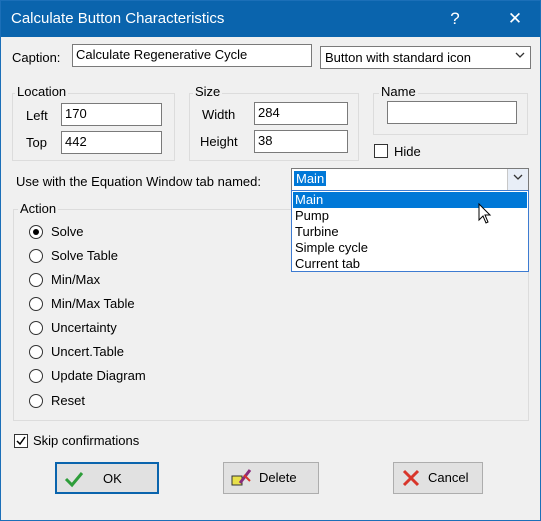  Describe the element at coordinates (192, 55) in the screenshot. I see `caption-input: Calculate Regenerative Cycle` at that location.